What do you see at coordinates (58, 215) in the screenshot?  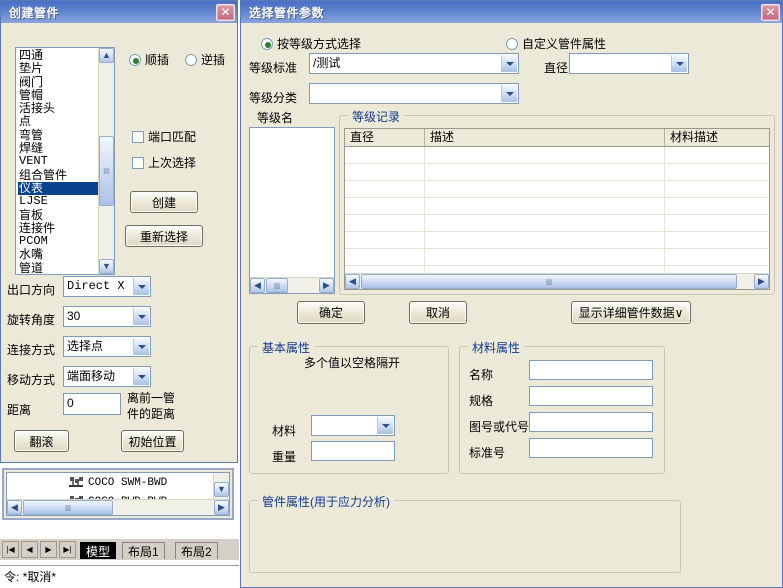 I see `list-item: 盲板` at bounding box center [58, 215].